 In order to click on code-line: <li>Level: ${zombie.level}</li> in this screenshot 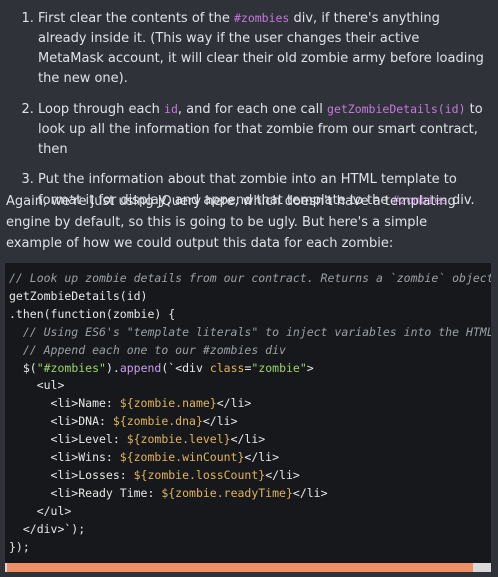, I will do `click(137, 439)`.